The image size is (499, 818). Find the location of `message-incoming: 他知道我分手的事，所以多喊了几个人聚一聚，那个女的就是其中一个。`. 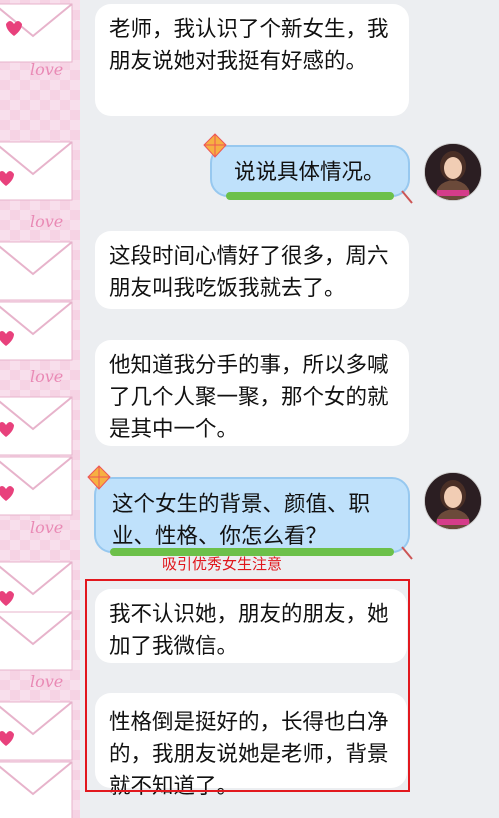

message-incoming: 他知道我分手的事，所以多喊了几个人聚一聚，那个女的就是其中一个。 is located at coordinates (252, 393).